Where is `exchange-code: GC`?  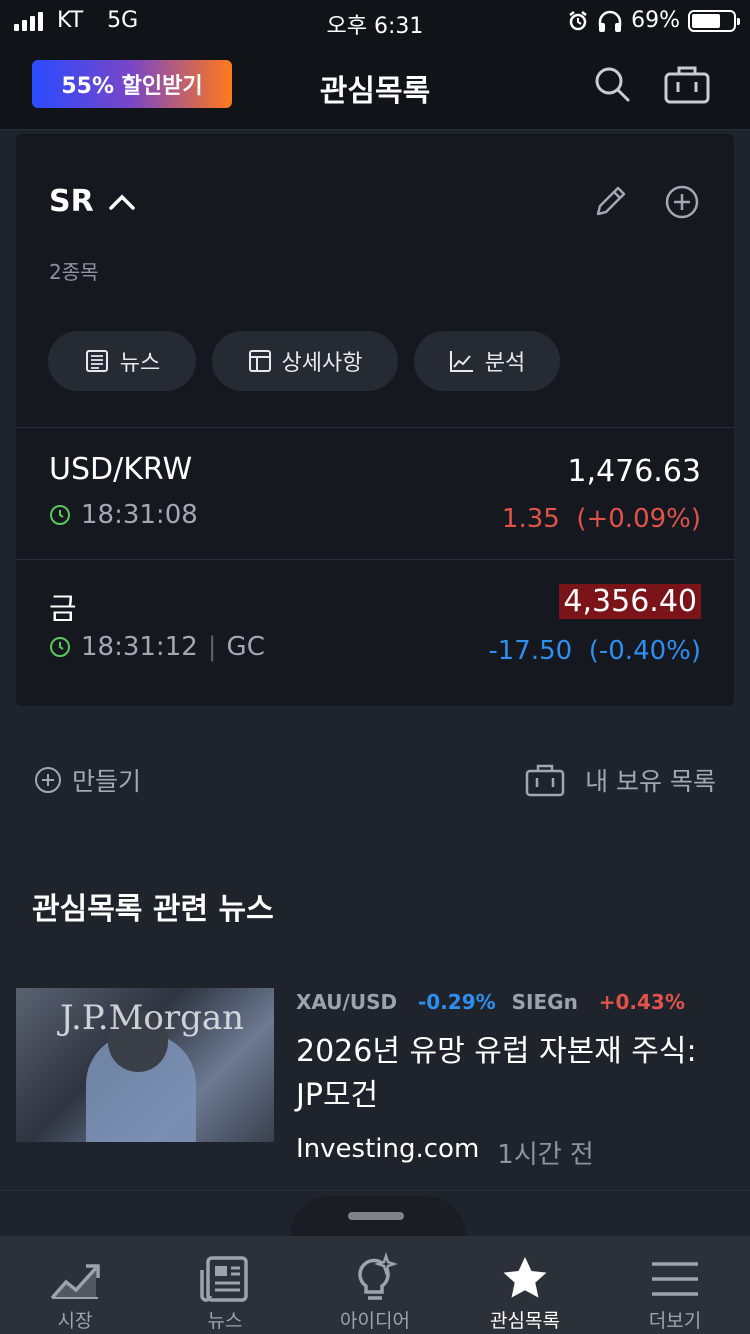 exchange-code: GC is located at coordinates (245, 647).